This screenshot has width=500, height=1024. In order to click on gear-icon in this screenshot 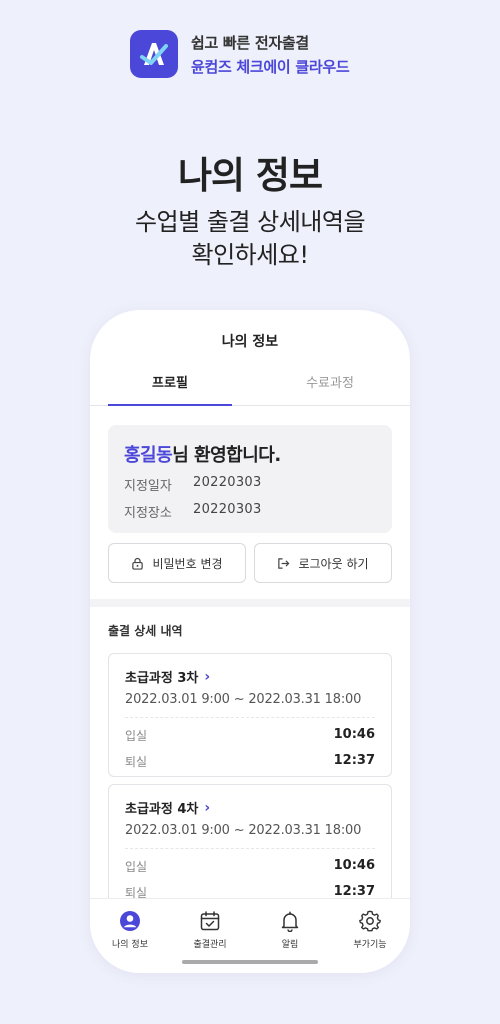, I will do `click(370, 921)`.